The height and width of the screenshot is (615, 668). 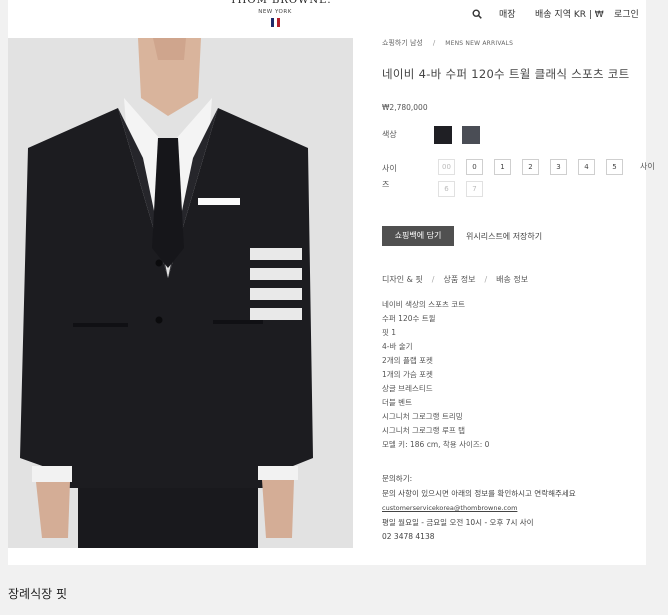 I want to click on search-icon, so click(x=477, y=14).